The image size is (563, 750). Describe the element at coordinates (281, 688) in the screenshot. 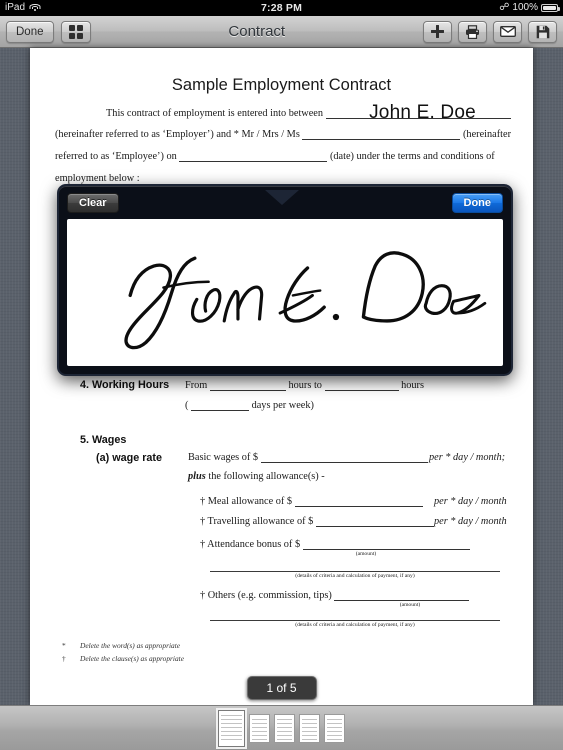

I see `page-indicator: 1 of 5` at that location.